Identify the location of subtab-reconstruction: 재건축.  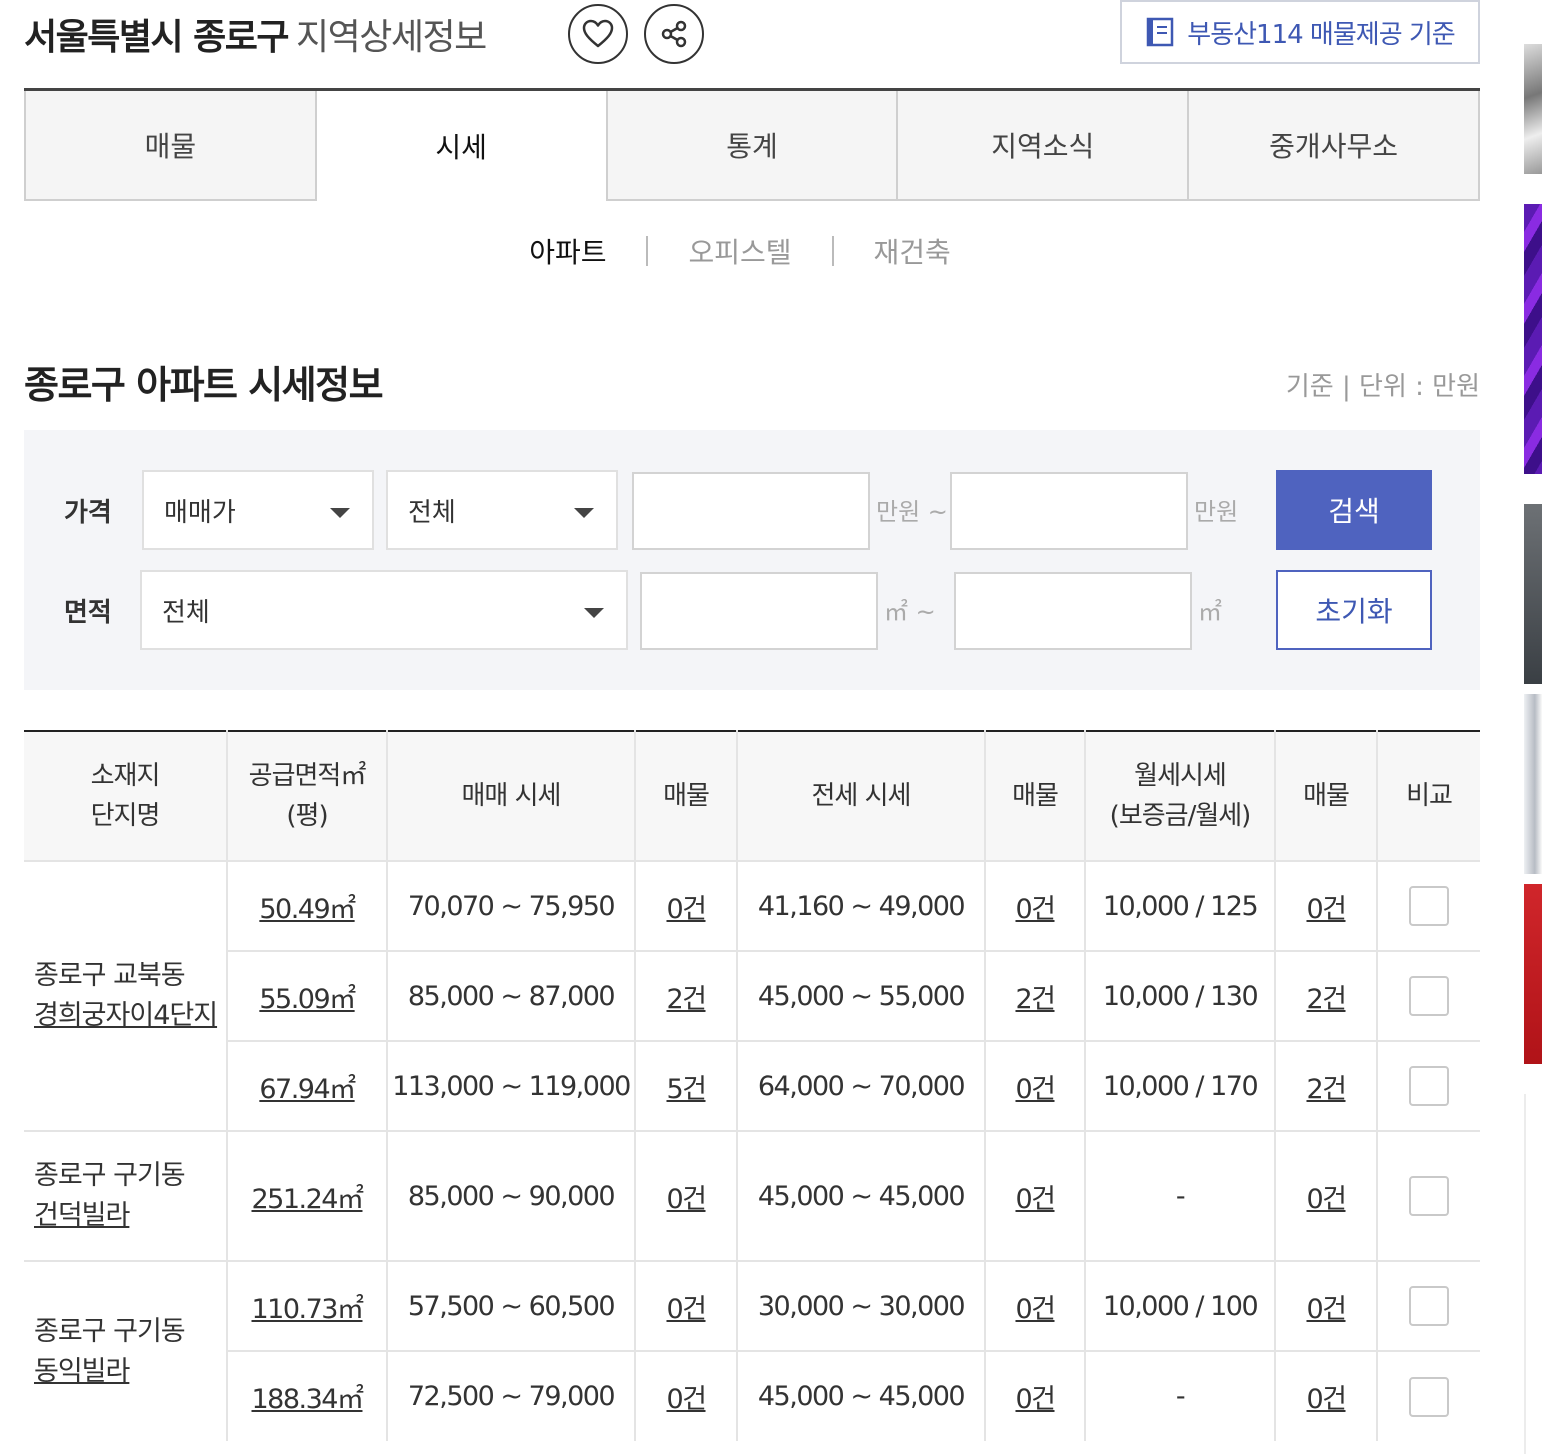
(912, 251).